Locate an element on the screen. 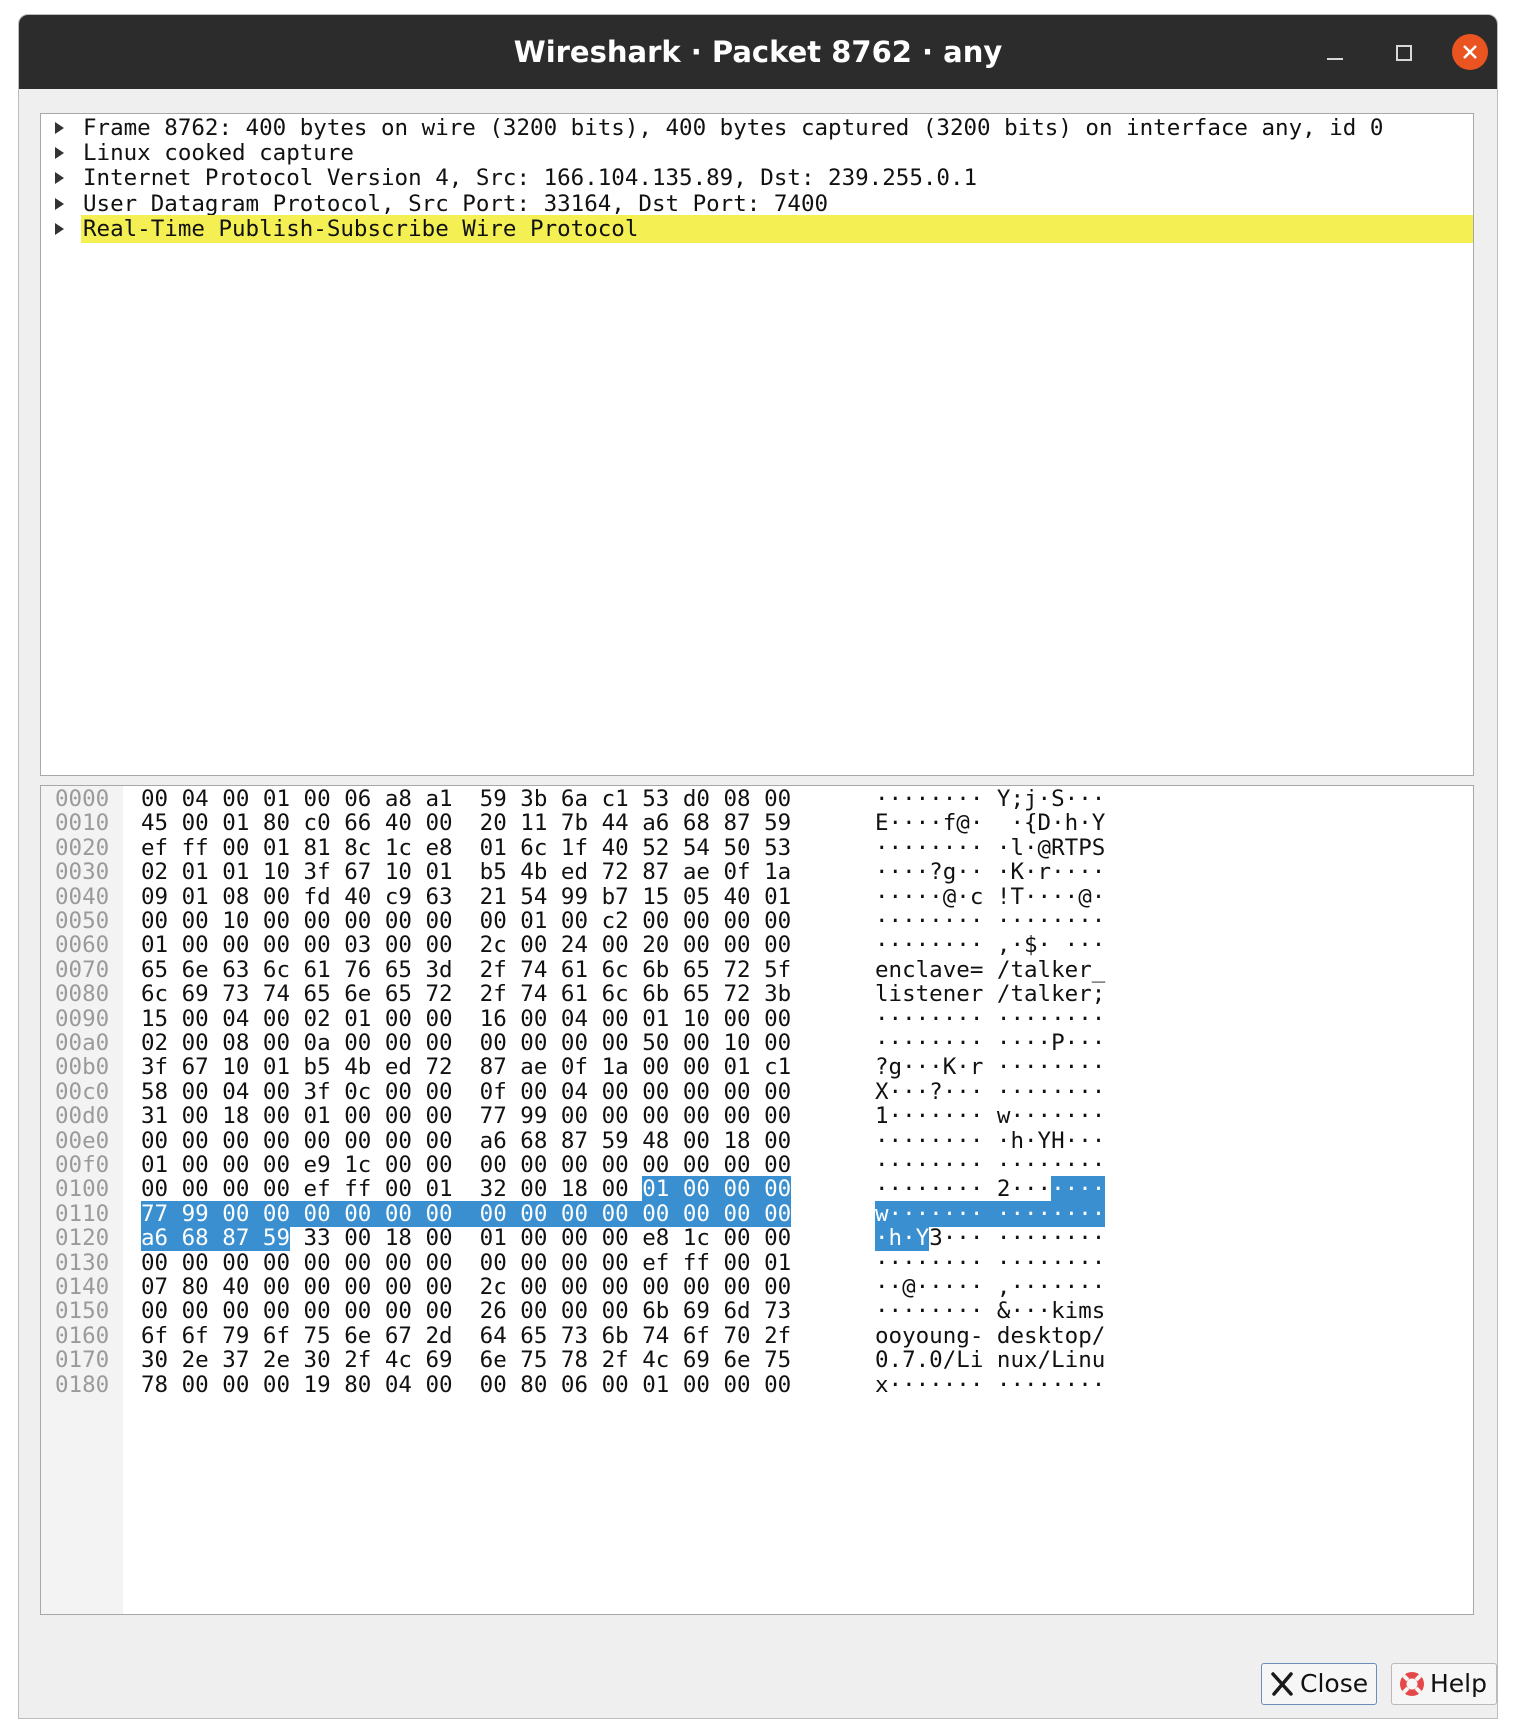  hex-offset: 0090 is located at coordinates (82, 1018).